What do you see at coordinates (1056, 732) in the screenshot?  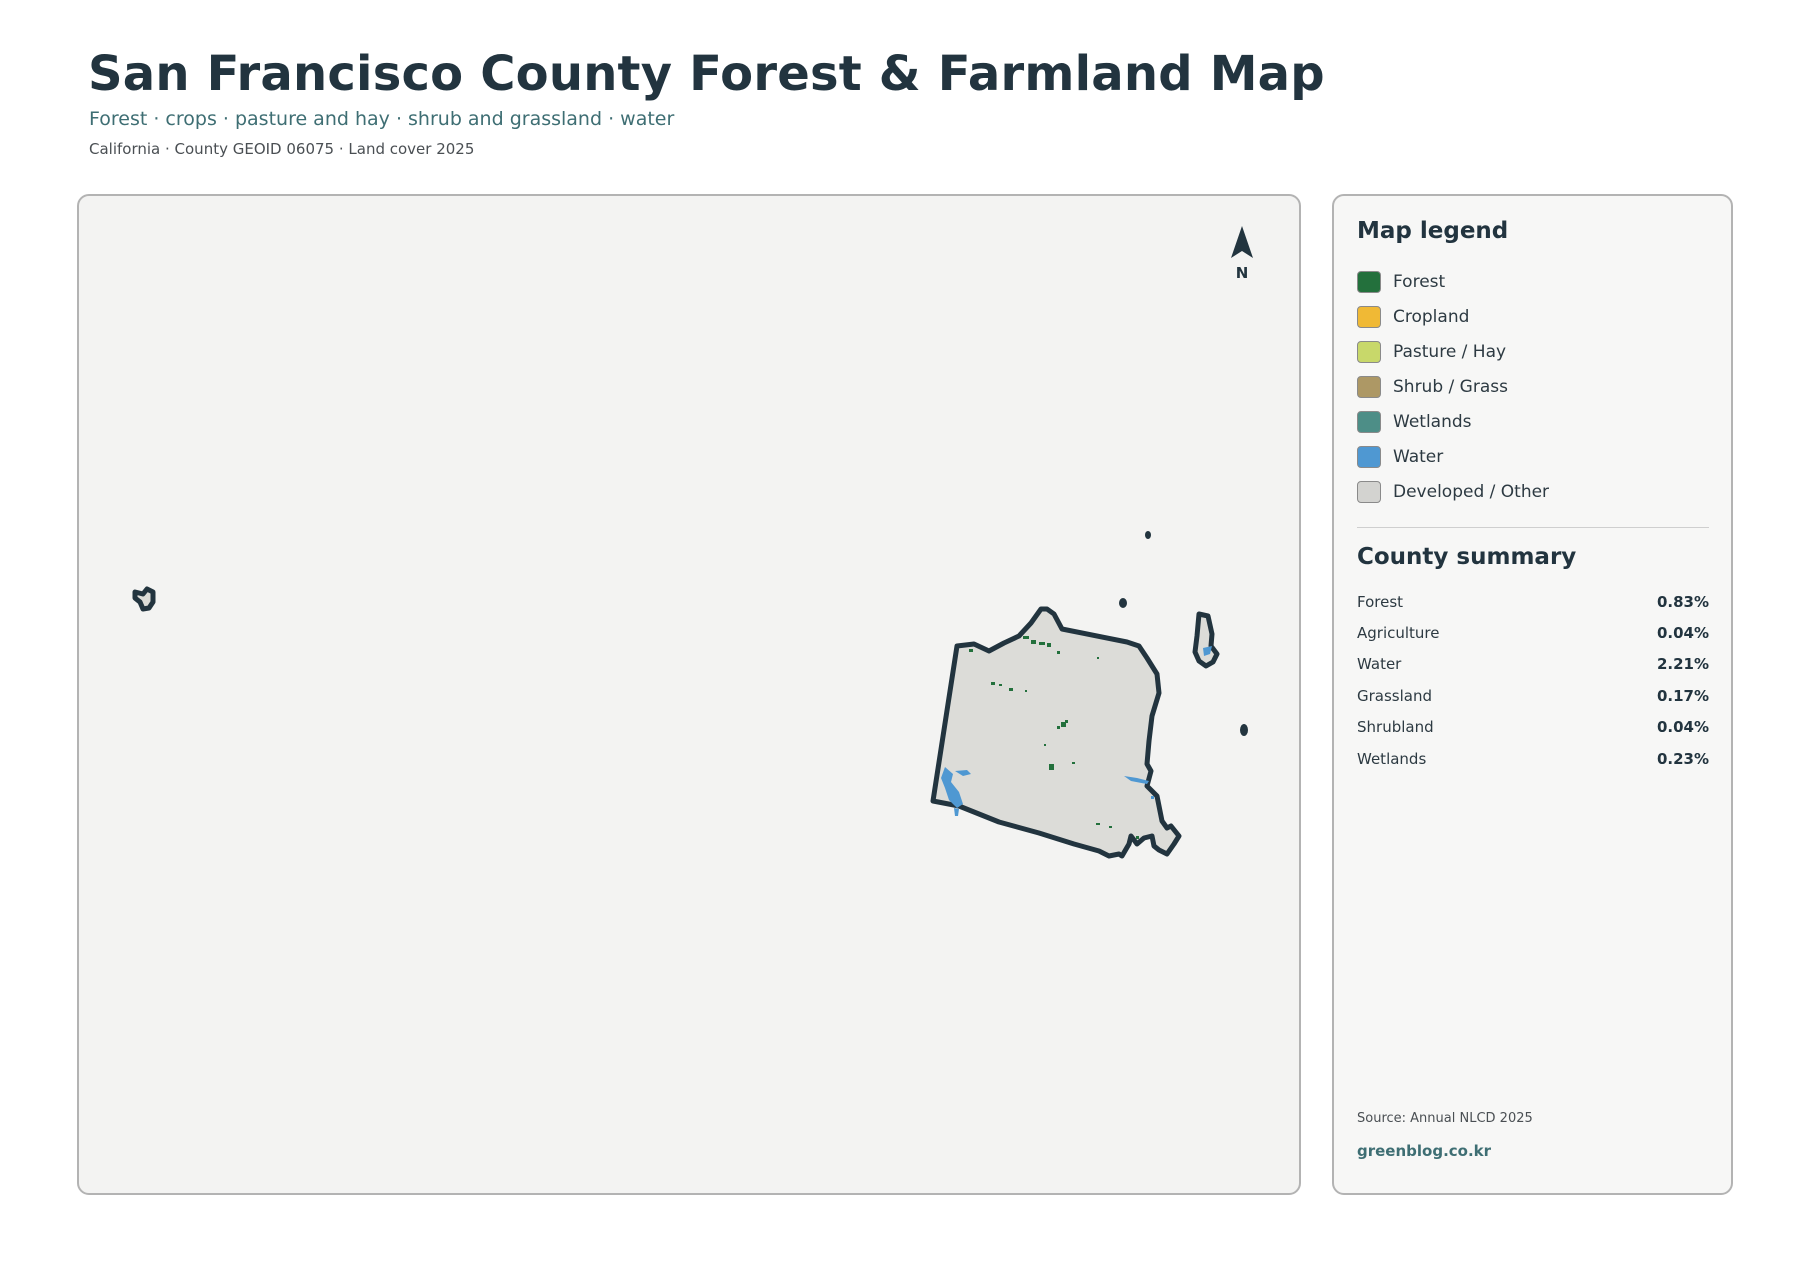 I see `county-mainland-shape` at bounding box center [1056, 732].